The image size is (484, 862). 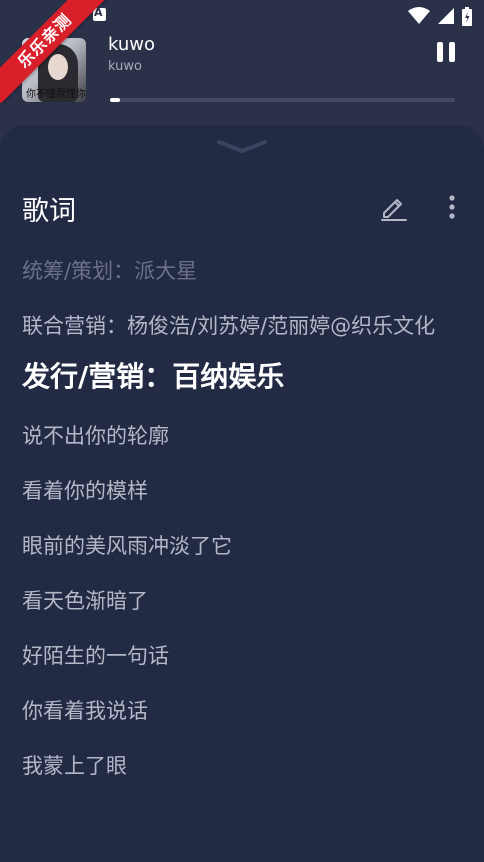 What do you see at coordinates (440, 52) in the screenshot?
I see `pause-icon` at bounding box center [440, 52].